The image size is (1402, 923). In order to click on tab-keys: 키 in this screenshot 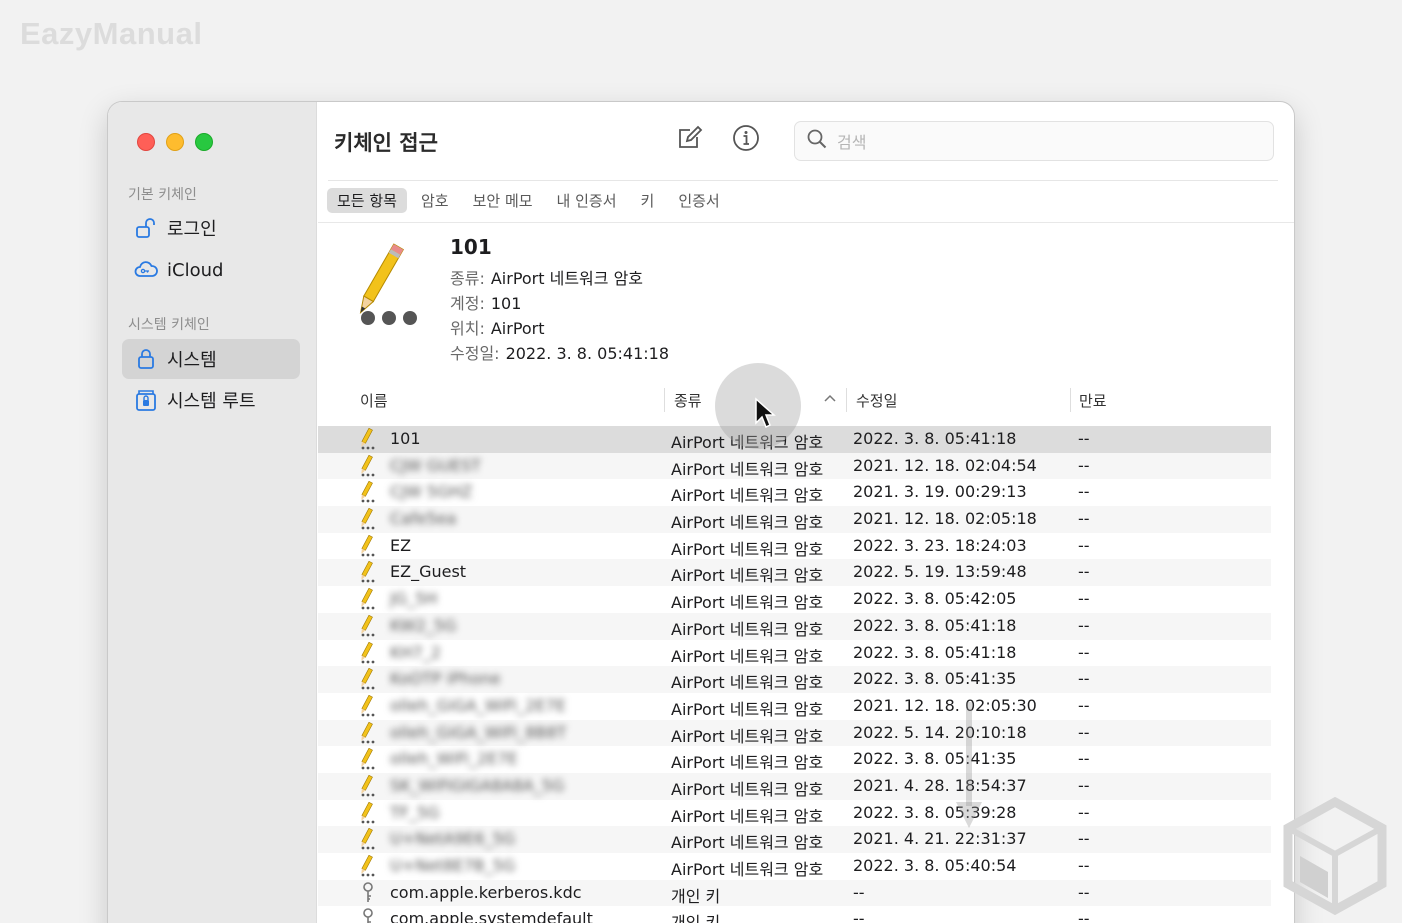, I will do `click(648, 200)`.